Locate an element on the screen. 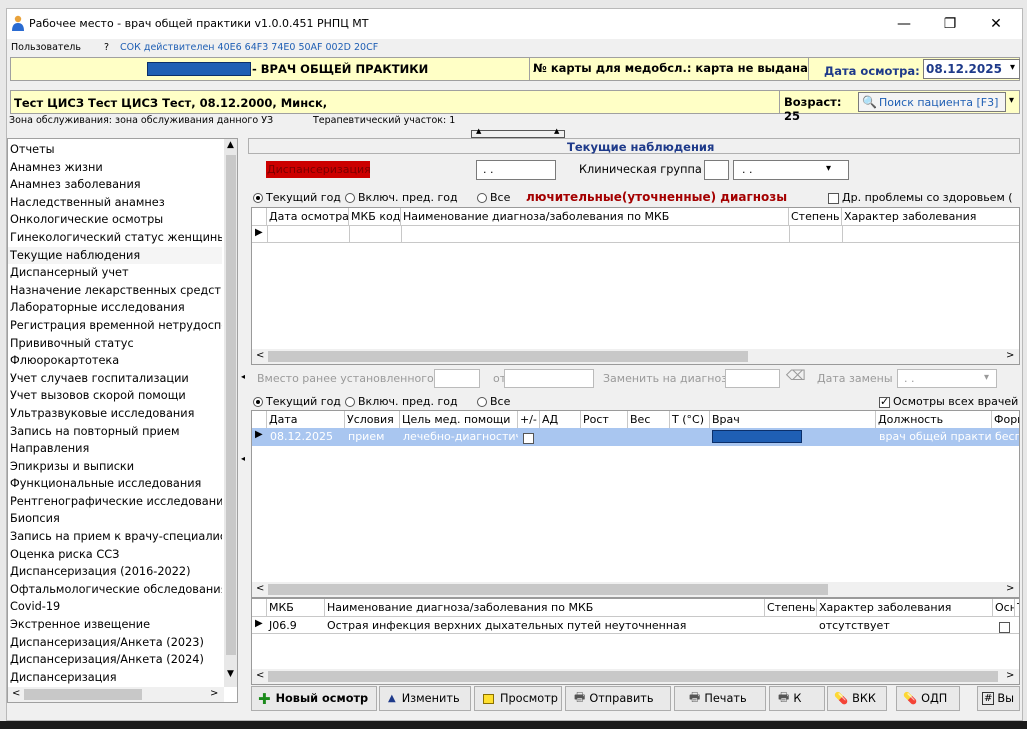 The width and height of the screenshot is (1027, 729). col-care-goal: Цель мед. помощи is located at coordinates (459, 419).